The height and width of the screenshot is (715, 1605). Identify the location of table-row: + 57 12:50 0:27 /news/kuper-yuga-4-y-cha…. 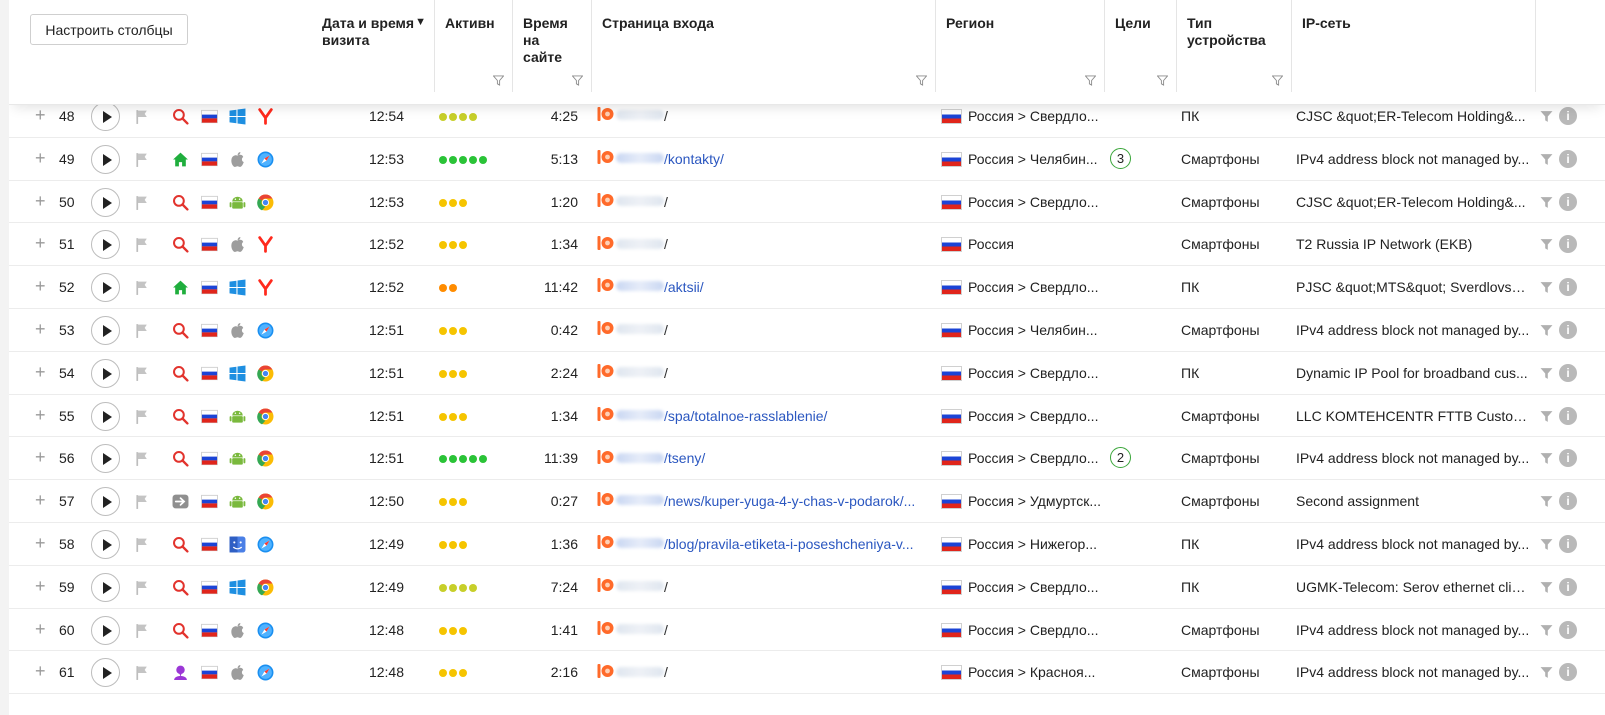
(807, 501).